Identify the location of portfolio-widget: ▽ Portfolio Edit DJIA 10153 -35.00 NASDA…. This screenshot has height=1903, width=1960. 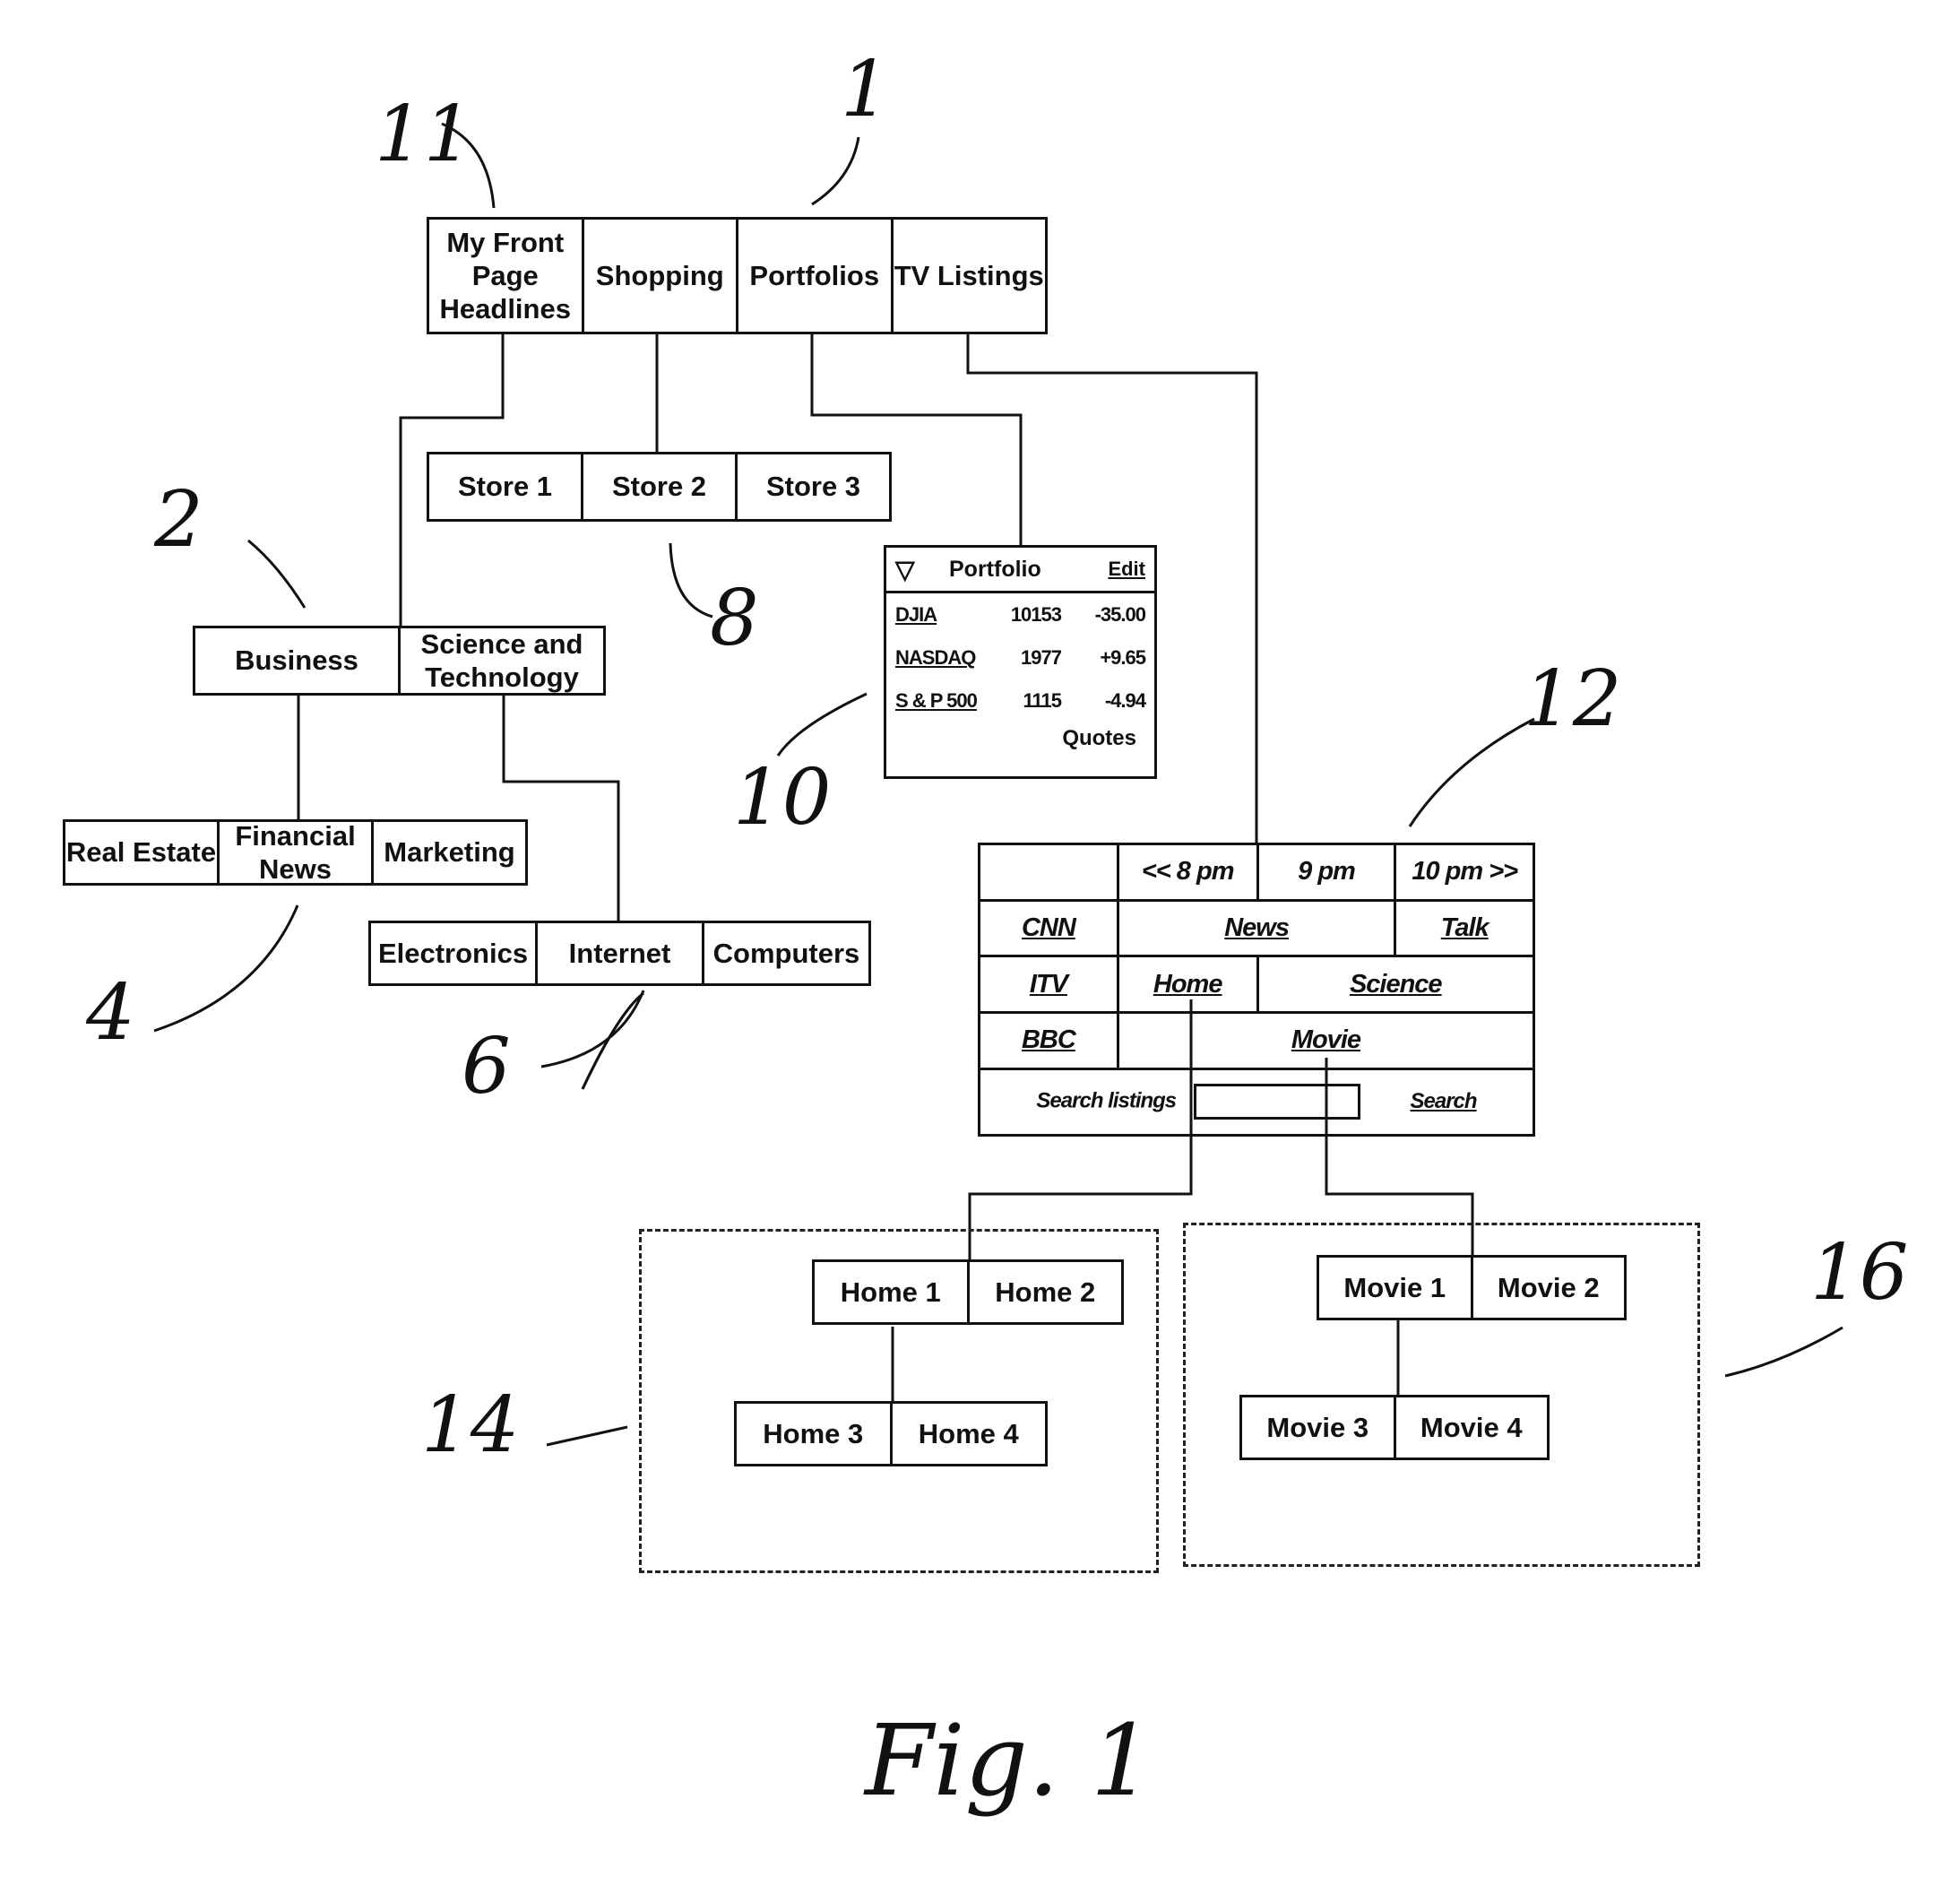
(1020, 662).